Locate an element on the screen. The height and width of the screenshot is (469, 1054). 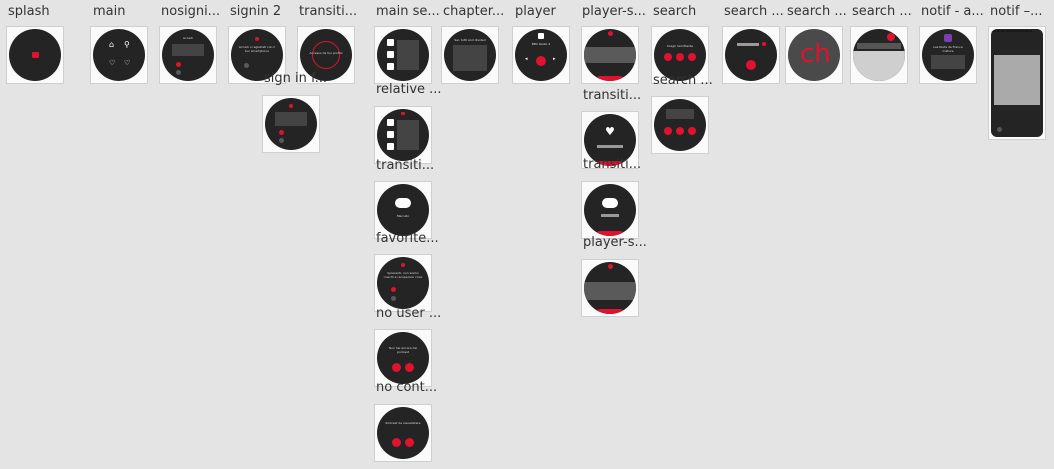
handwriting-glyph: ch is located at coordinates (815, 54).